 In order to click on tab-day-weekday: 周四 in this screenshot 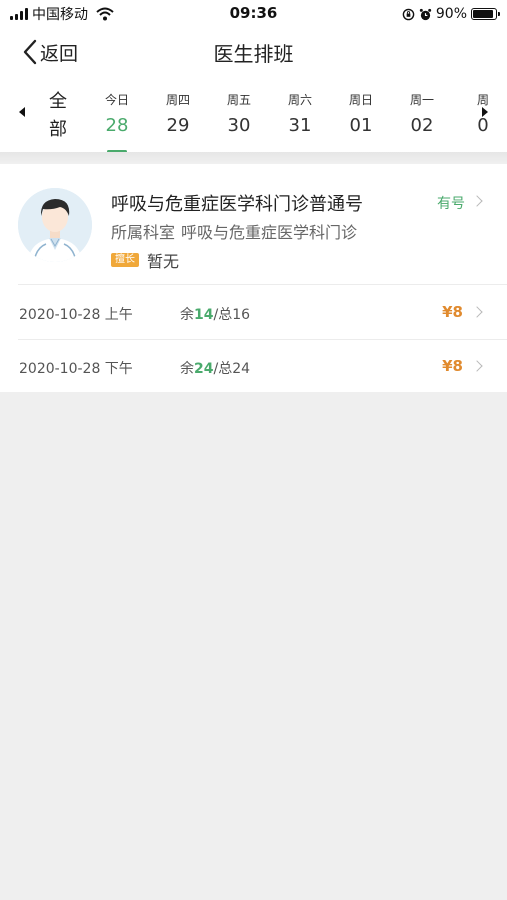, I will do `click(177, 100)`.